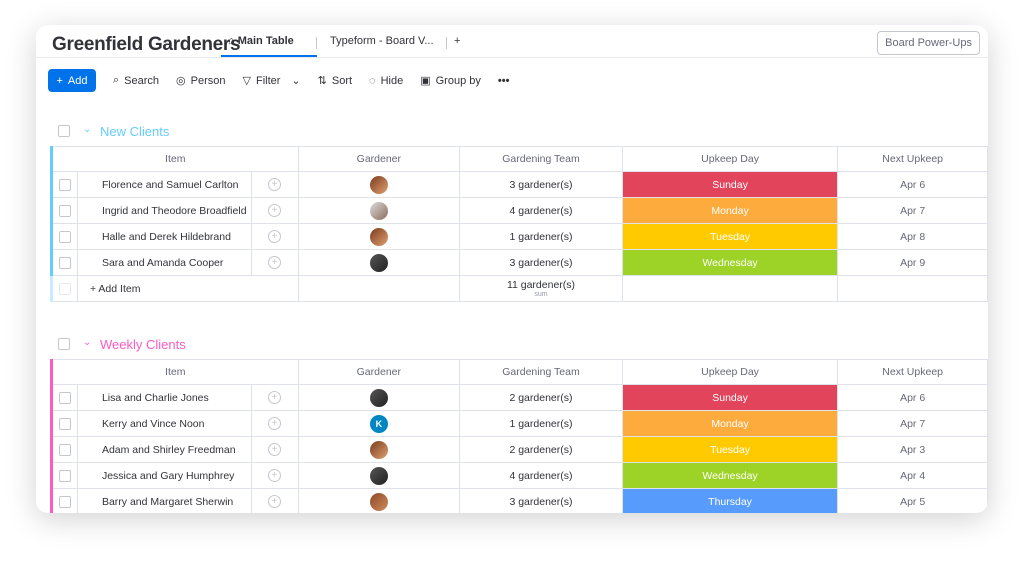 The height and width of the screenshot is (561, 1024). Describe the element at coordinates (512, 57) in the screenshot. I see `divider` at that location.